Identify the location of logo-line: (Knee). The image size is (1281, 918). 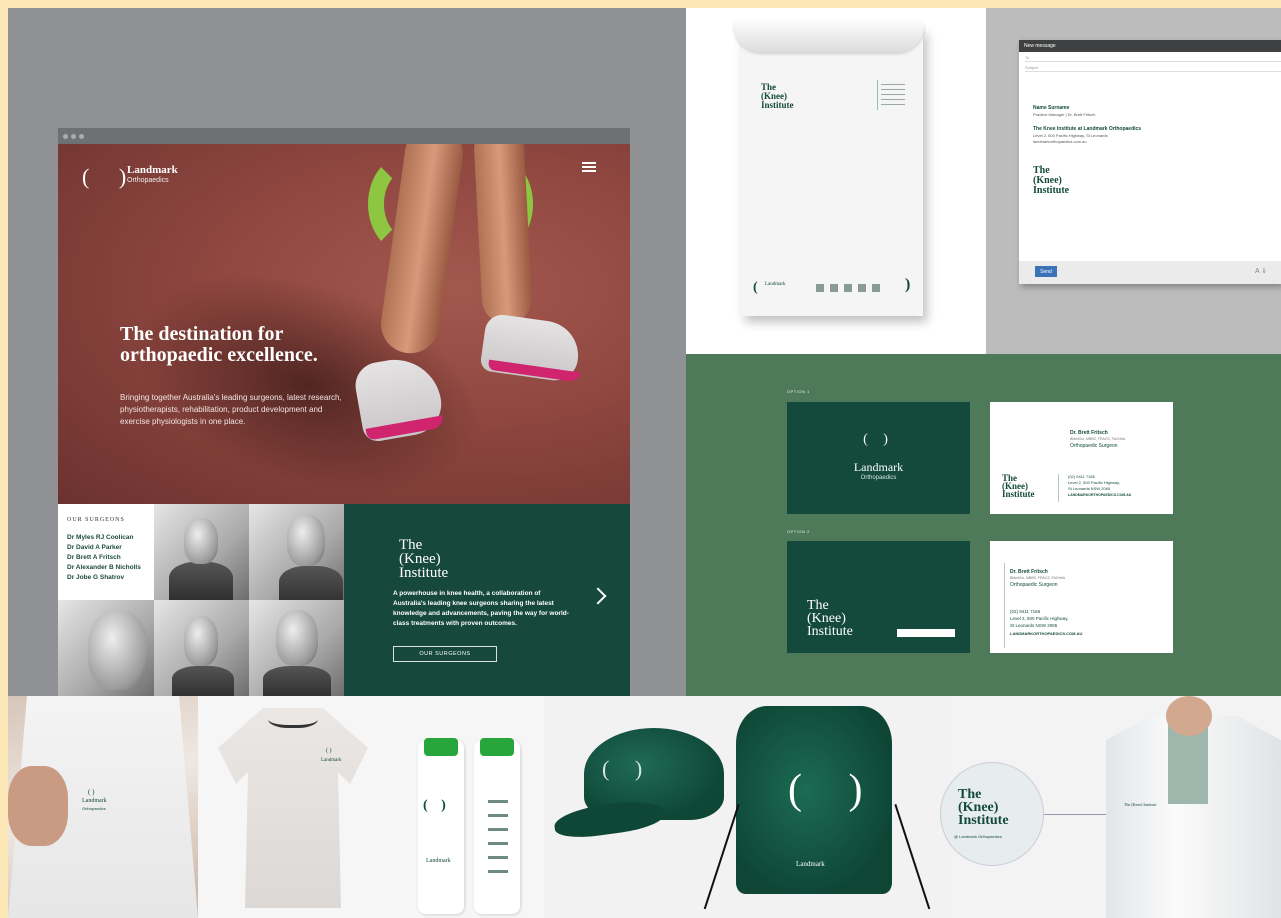
(420, 559).